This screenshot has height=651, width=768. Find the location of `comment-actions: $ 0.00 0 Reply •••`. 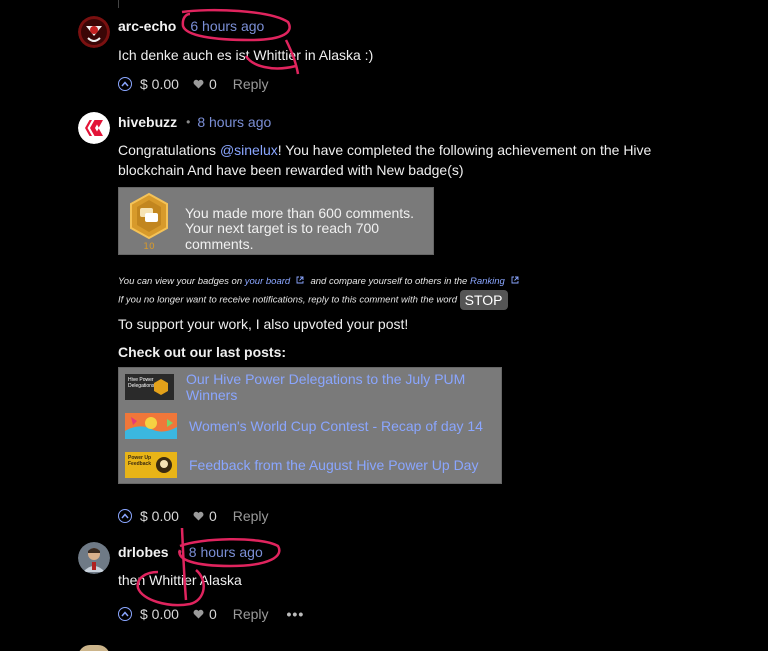

comment-actions: $ 0.00 0 Reply ••• is located at coordinates (418, 614).